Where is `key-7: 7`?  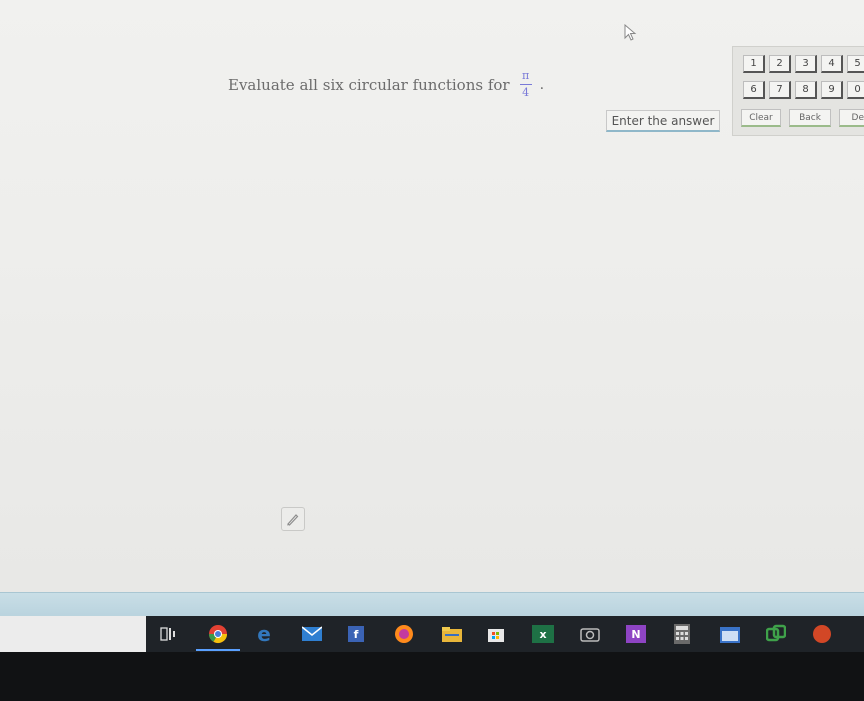
key-7: 7 is located at coordinates (780, 90).